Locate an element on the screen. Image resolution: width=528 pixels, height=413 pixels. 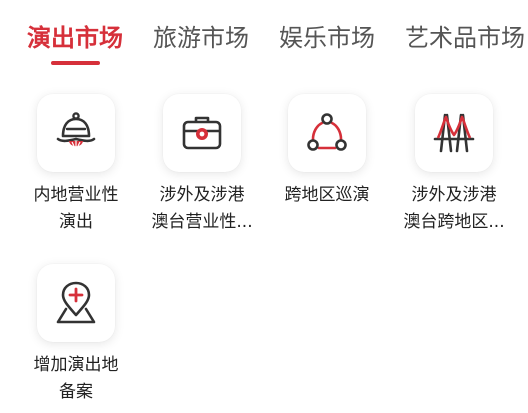
service-label: 内地营业性 演出 is located at coordinates (76, 208).